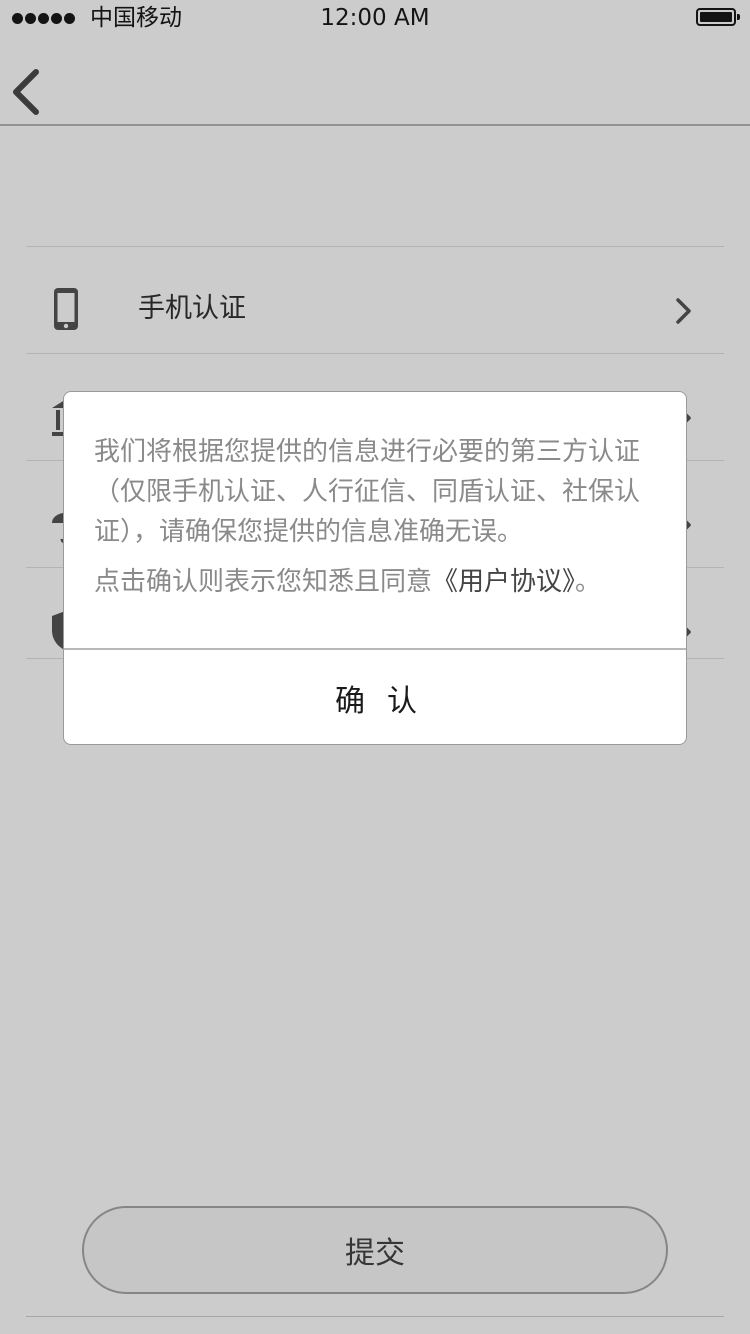 Image resolution: width=750 pixels, height=1334 pixels. I want to click on agreement-prefix: 点击确认则表示您知悉且同意, so click(263, 582).